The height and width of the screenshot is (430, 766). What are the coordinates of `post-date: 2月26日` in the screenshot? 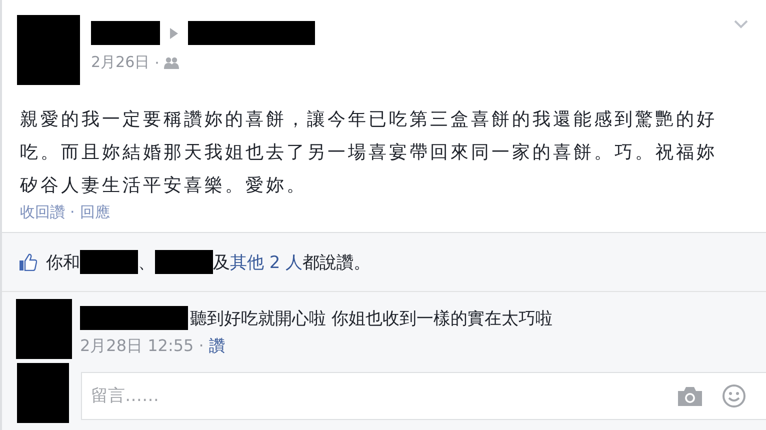 It's located at (120, 62).